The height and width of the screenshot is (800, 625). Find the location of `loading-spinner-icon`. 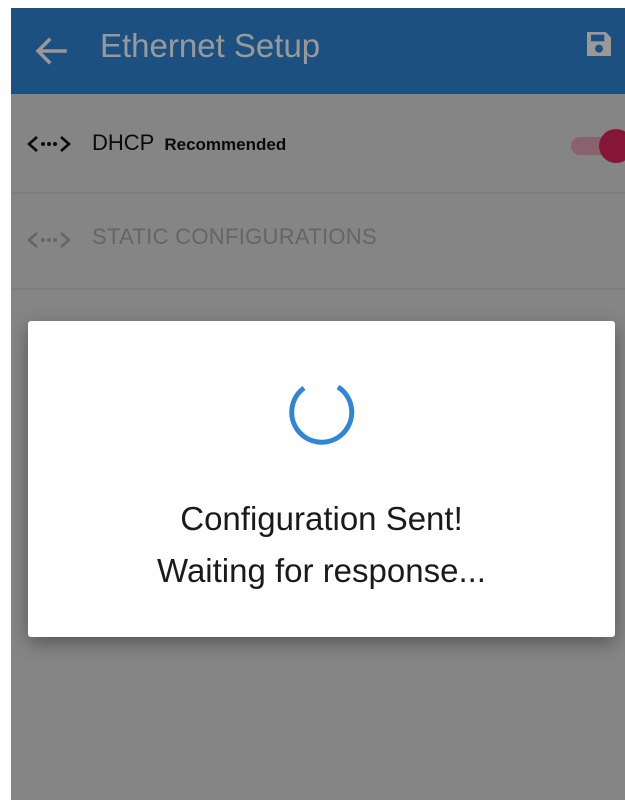

loading-spinner-icon is located at coordinates (322, 414).